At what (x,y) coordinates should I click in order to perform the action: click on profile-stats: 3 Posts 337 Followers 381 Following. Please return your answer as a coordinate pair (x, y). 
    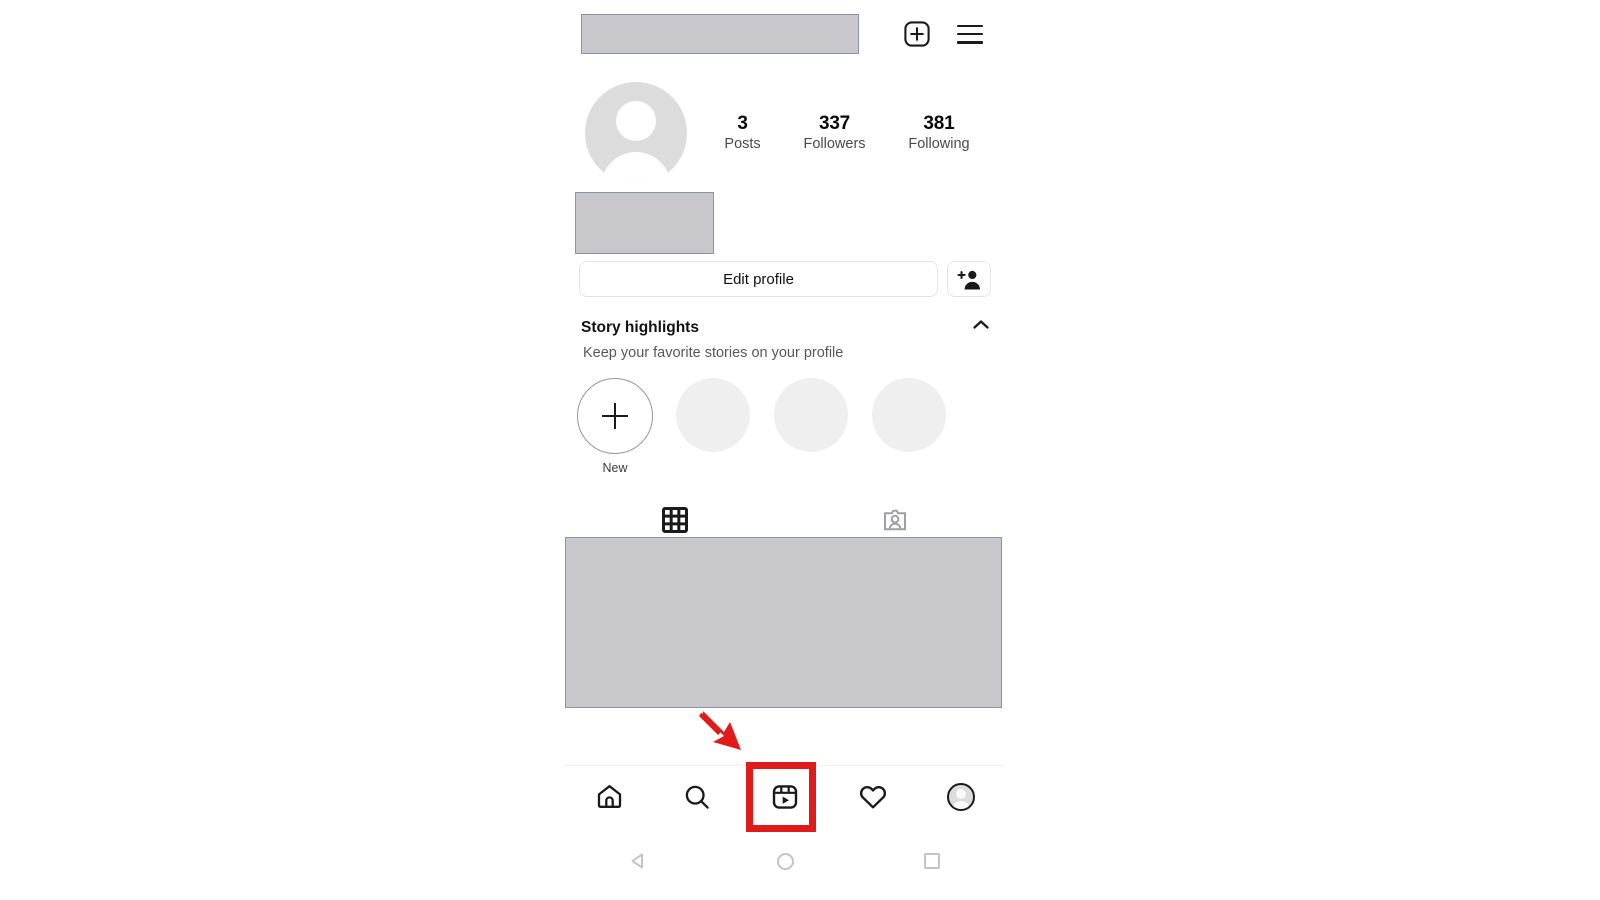
    Looking at the image, I should click on (847, 133).